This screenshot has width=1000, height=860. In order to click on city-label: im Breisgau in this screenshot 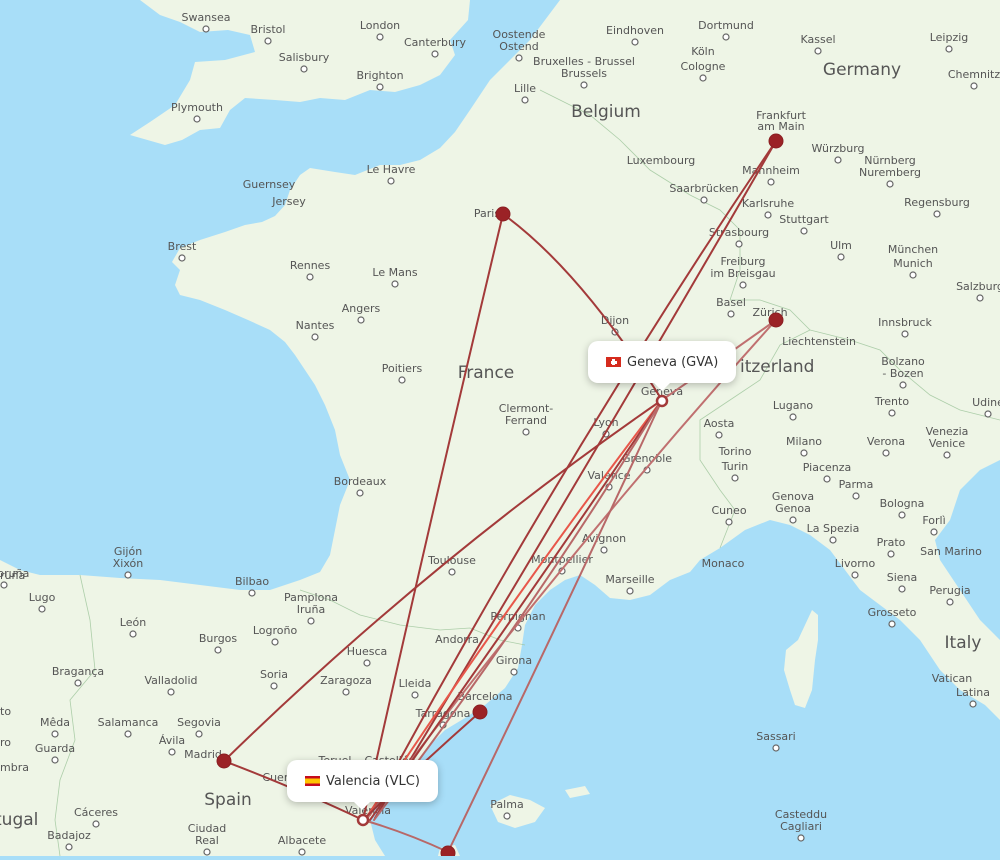, I will do `click(742, 273)`.